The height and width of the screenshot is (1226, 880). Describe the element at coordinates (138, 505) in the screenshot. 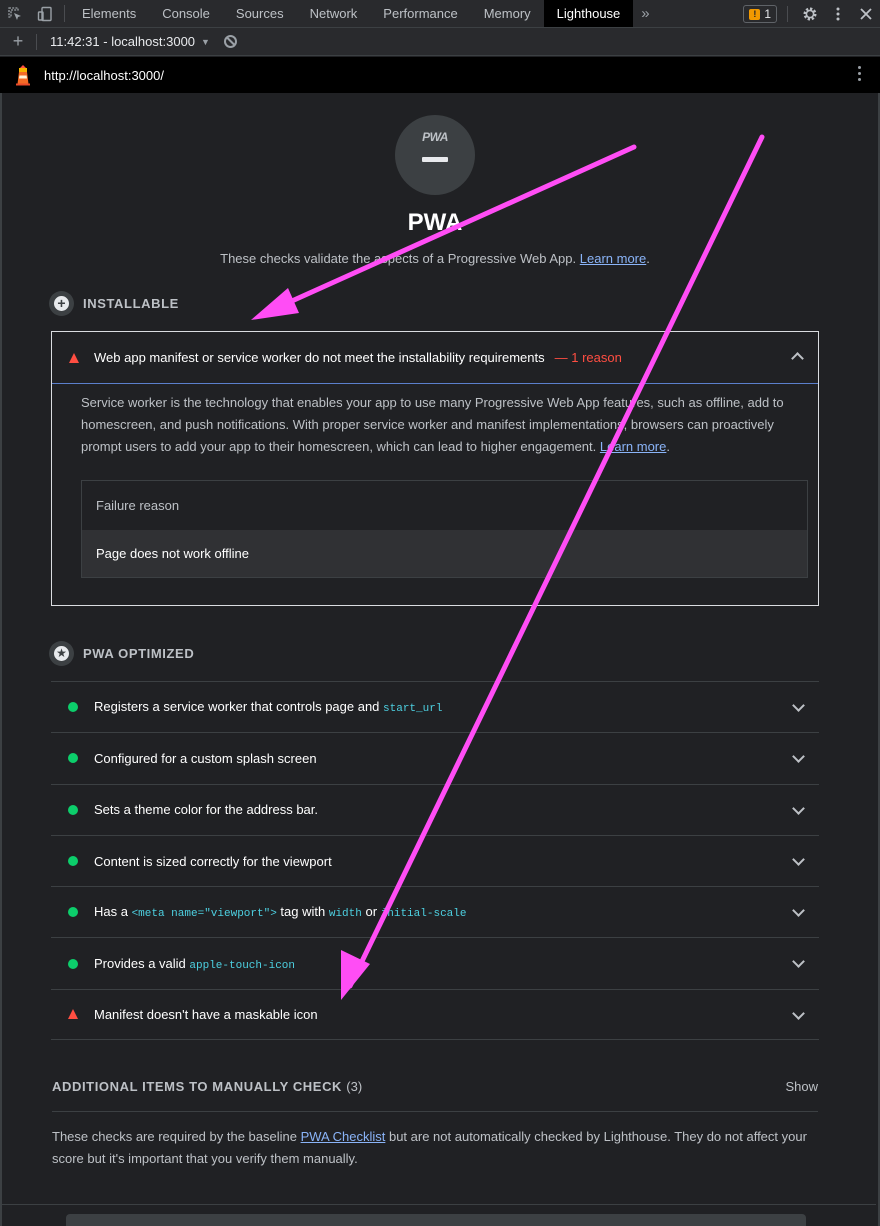

I see `failure-reason-header: Failure reason` at that location.